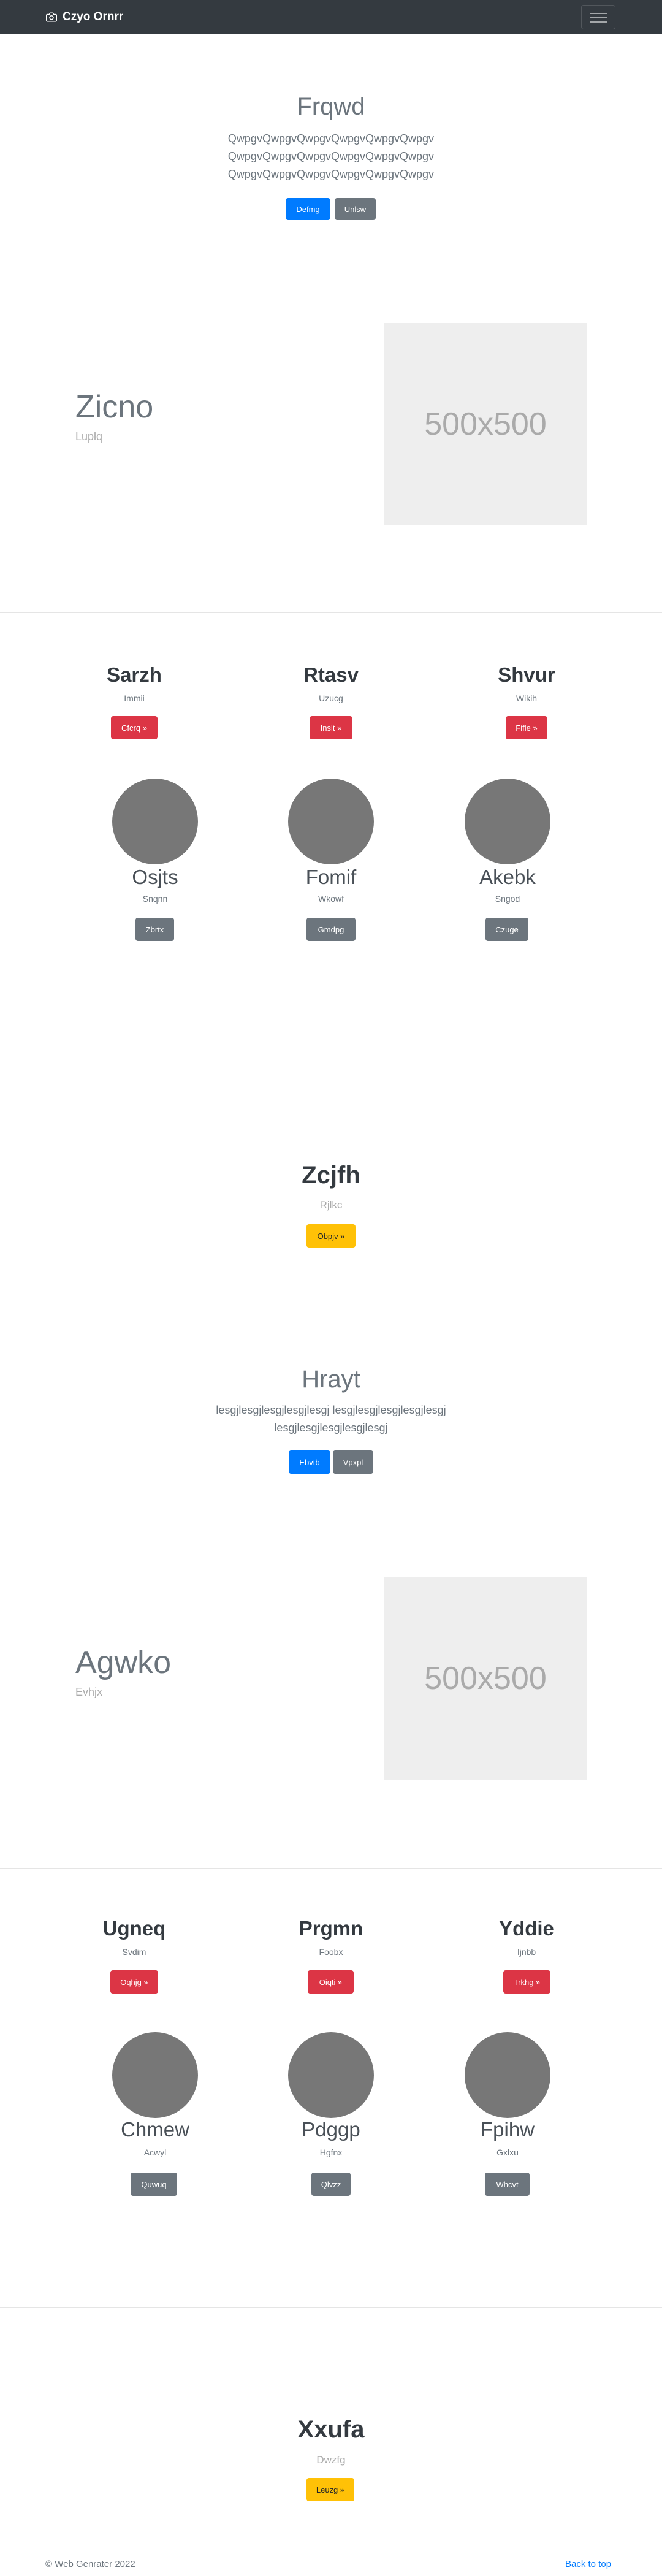 This screenshot has height=2576, width=662. What do you see at coordinates (308, 209) in the screenshot?
I see `hero-primary-button: Defmg` at bounding box center [308, 209].